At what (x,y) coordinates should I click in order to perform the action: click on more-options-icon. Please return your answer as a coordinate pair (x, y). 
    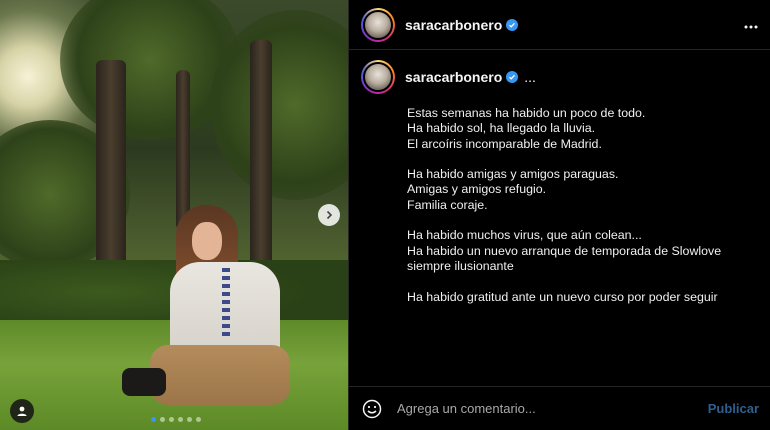
    Looking at the image, I should click on (751, 26).